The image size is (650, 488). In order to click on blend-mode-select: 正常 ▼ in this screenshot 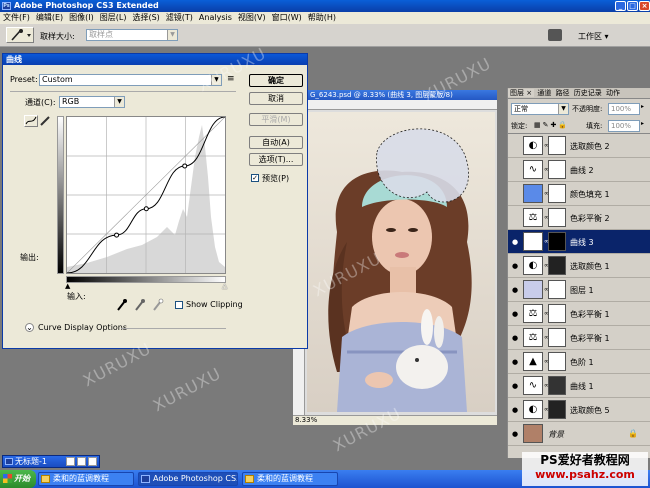, I will do `click(540, 109)`.